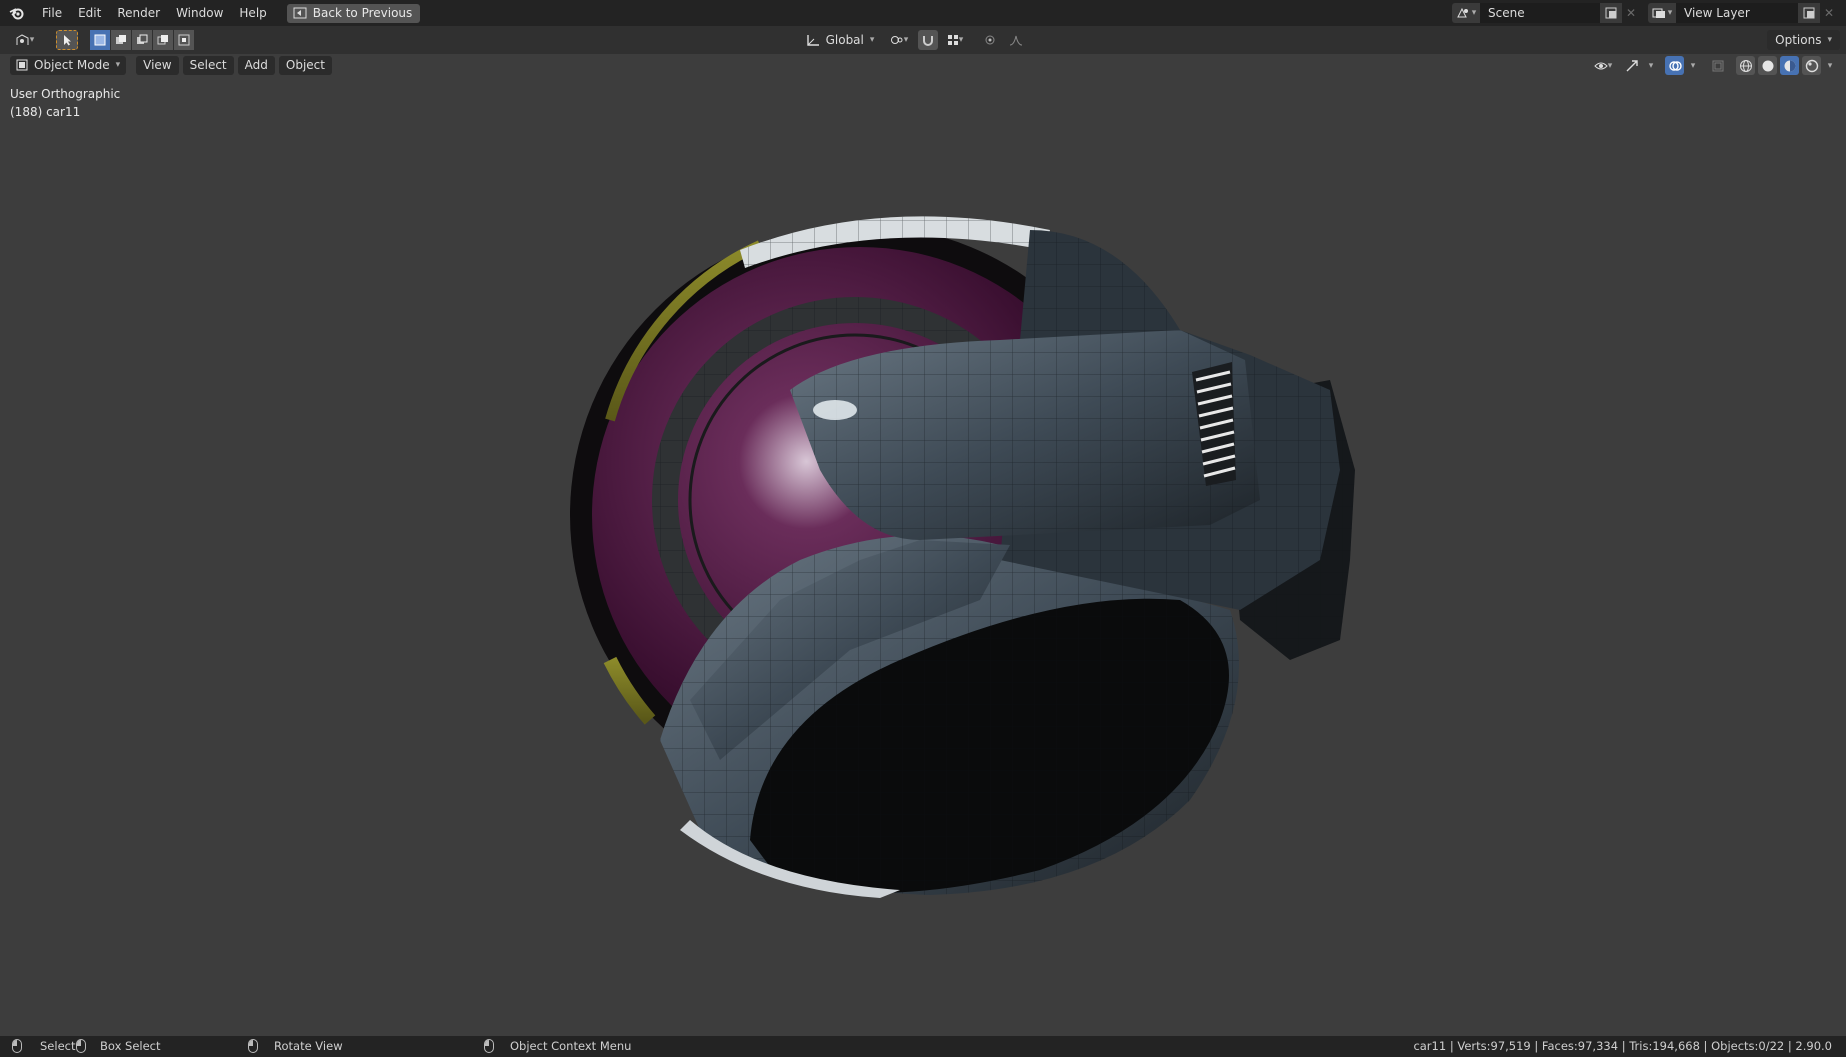 The image size is (1846, 1057). What do you see at coordinates (1798, 40) in the screenshot?
I see `options-label: Options` at bounding box center [1798, 40].